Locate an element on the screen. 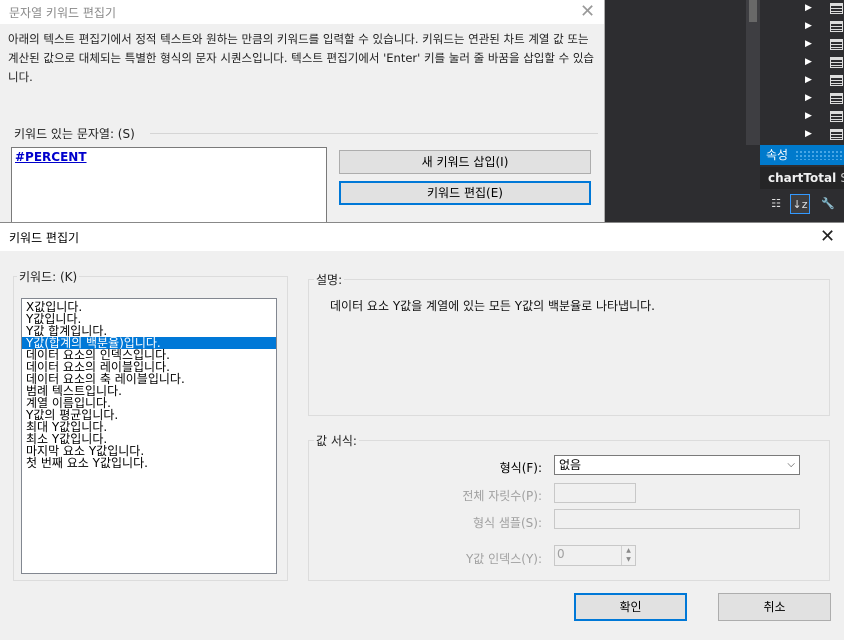 This screenshot has height=640, width=844. edit-keyword-button: 키워드 편집(E) is located at coordinates (465, 193).